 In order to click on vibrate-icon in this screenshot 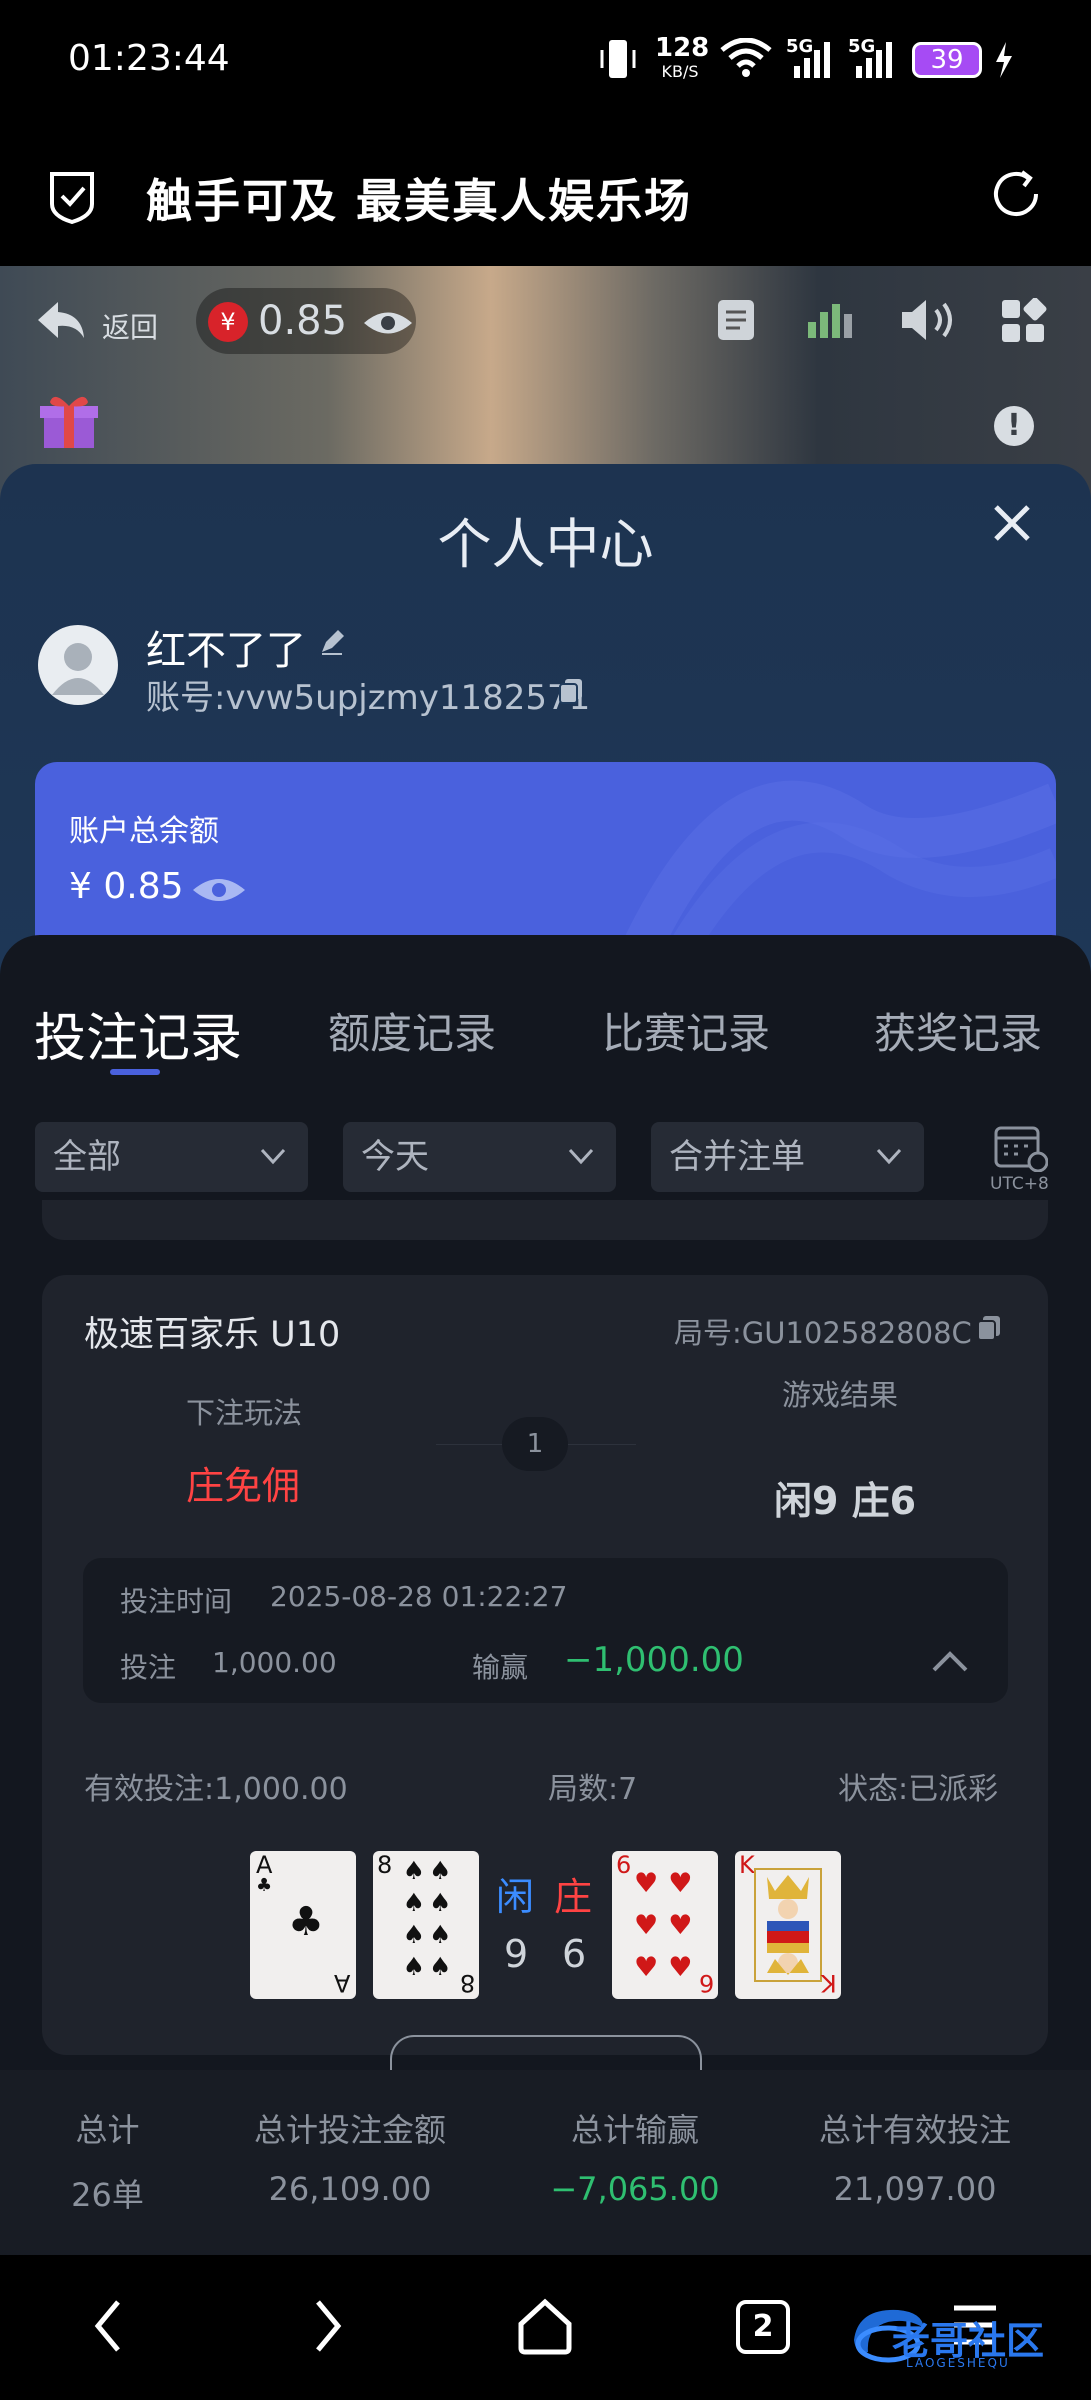, I will do `click(618, 63)`.